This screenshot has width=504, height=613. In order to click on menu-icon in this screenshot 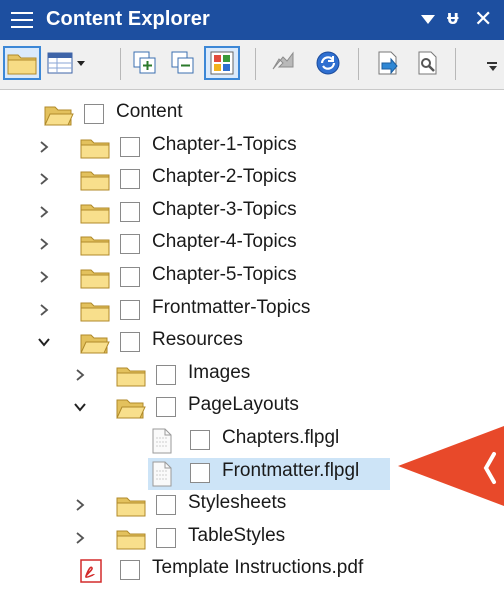, I will do `click(22, 20)`.